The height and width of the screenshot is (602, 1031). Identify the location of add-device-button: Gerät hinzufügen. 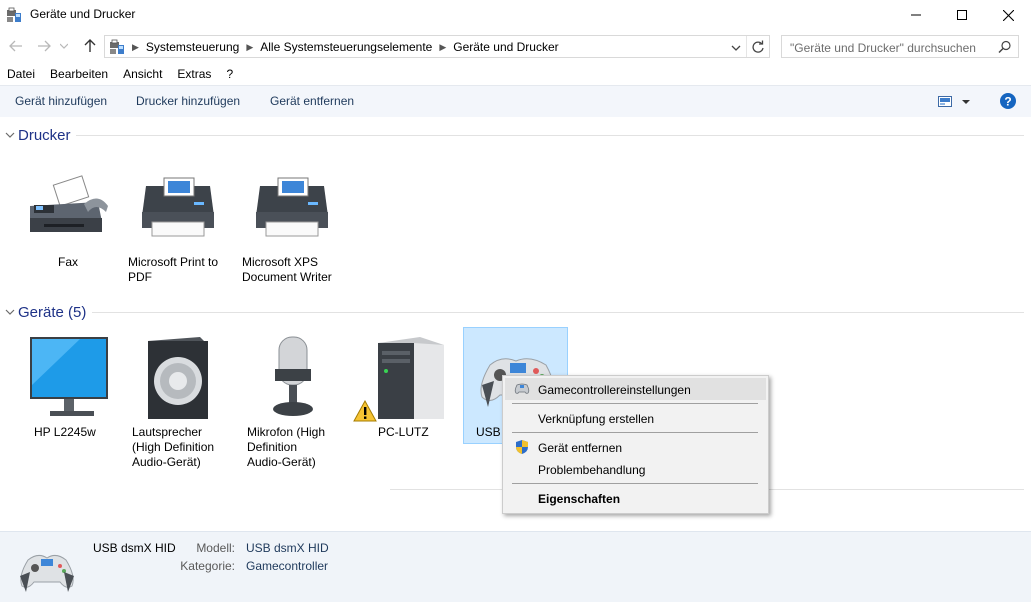
(61, 101).